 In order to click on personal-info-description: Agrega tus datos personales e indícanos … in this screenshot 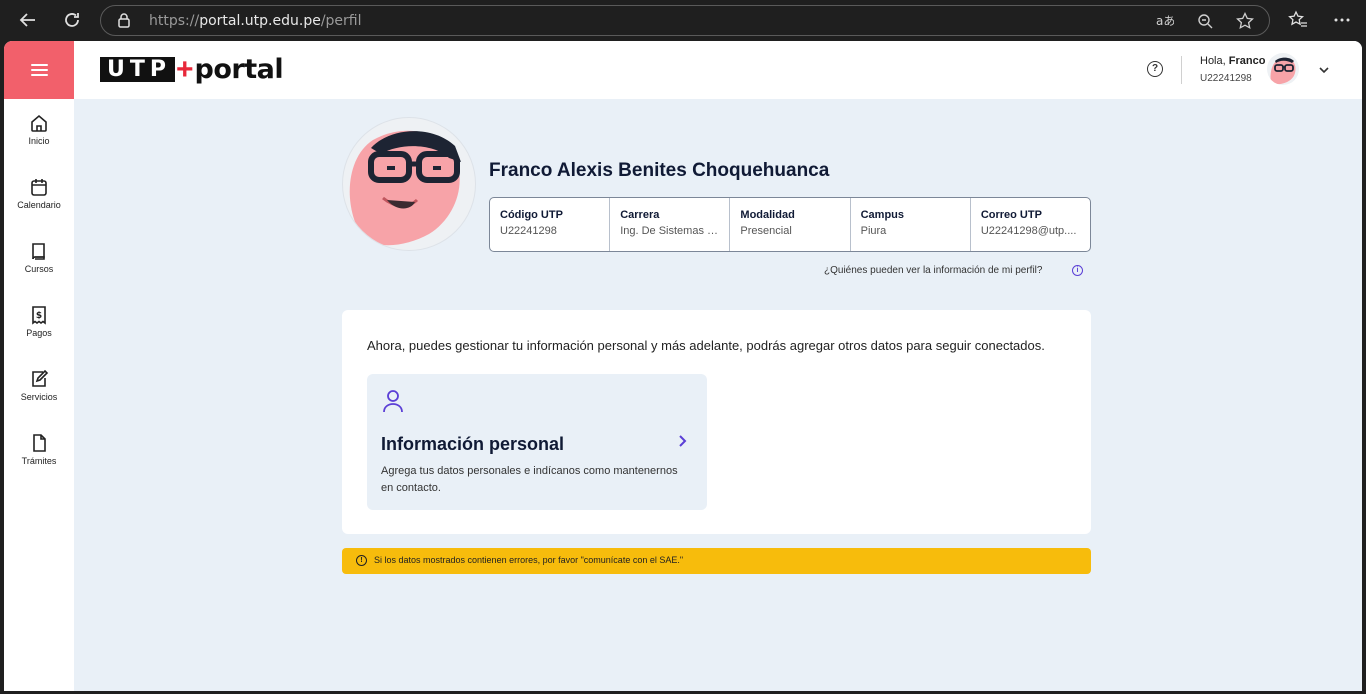, I will do `click(529, 479)`.